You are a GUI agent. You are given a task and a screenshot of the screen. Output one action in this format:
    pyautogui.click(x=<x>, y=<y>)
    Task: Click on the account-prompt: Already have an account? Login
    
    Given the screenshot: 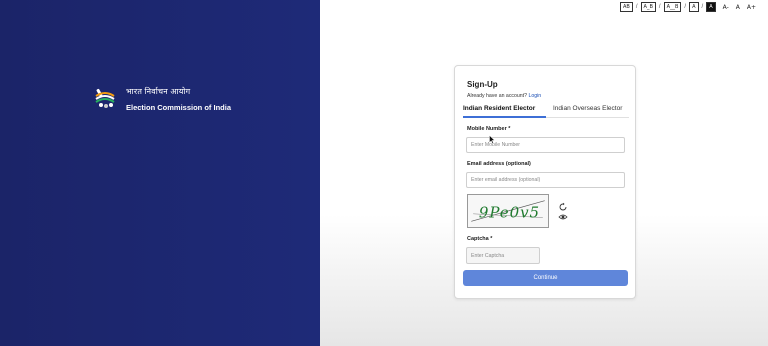 What is the action you would take?
    pyautogui.click(x=504, y=96)
    